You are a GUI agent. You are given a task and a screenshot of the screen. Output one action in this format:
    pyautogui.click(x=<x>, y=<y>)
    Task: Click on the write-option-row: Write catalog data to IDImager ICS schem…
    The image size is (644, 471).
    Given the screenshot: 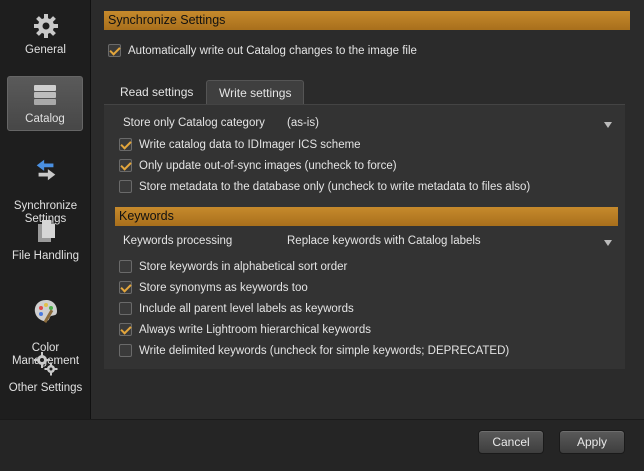 What is the action you would take?
    pyautogui.click(x=240, y=144)
    